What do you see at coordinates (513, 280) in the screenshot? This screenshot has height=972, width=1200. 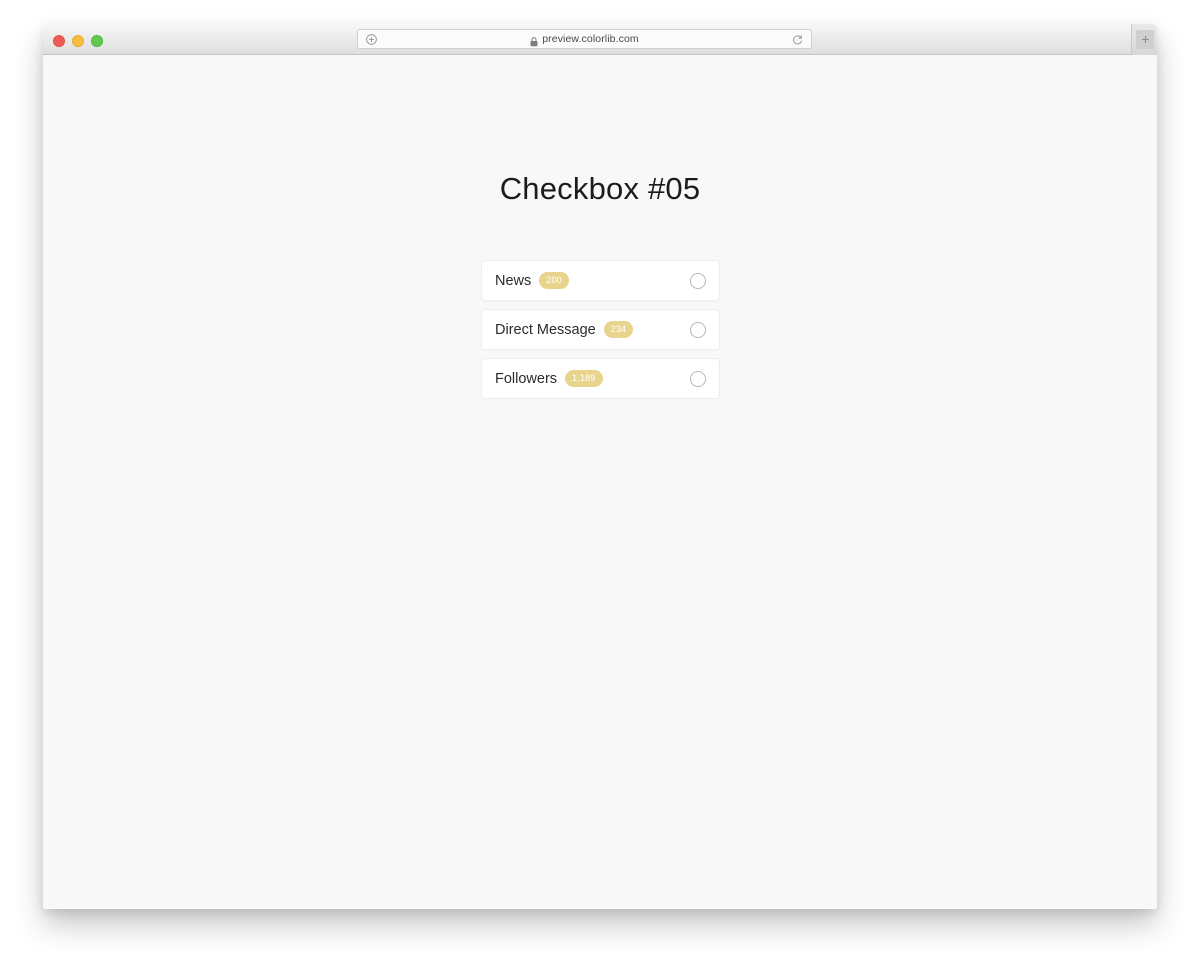 I see `list-item-label: News` at bounding box center [513, 280].